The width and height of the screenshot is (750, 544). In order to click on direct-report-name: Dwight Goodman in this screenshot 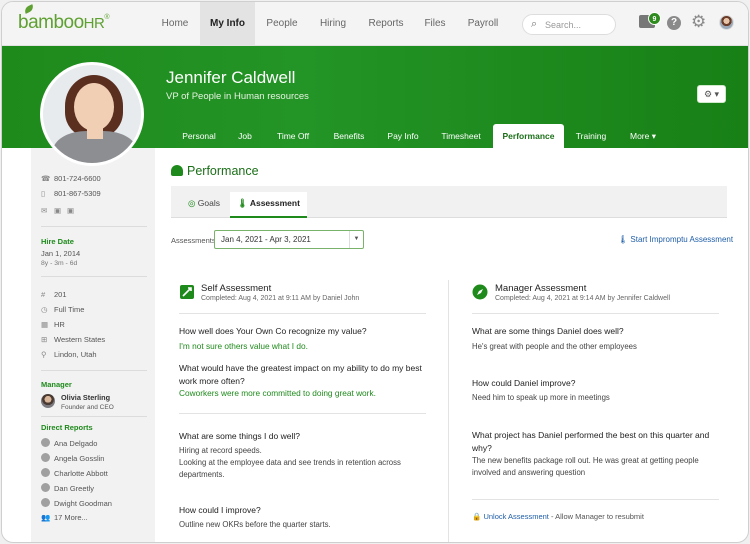, I will do `click(83, 503)`.